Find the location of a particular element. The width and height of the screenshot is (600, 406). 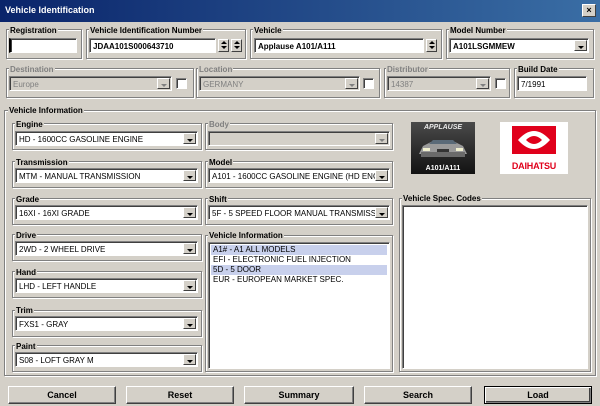

logo-text: DAIHATSU is located at coordinates (534, 166).